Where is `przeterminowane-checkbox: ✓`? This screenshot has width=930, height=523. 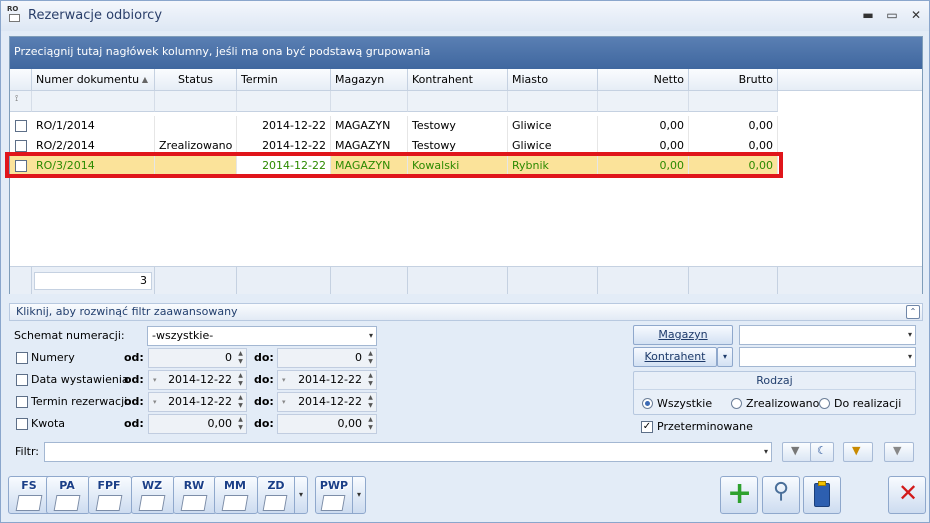 przeterminowane-checkbox: ✓ is located at coordinates (647, 427).